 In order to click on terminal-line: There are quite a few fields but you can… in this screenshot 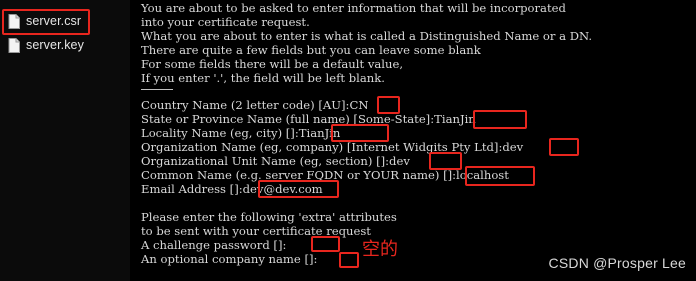, I will do `click(311, 50)`.